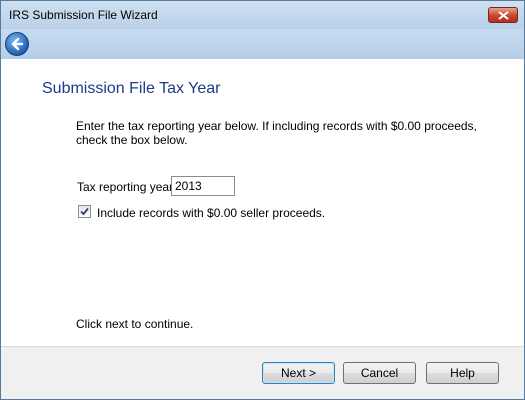 The width and height of the screenshot is (525, 400). I want to click on continue-hint: Click next to continue., so click(135, 324).